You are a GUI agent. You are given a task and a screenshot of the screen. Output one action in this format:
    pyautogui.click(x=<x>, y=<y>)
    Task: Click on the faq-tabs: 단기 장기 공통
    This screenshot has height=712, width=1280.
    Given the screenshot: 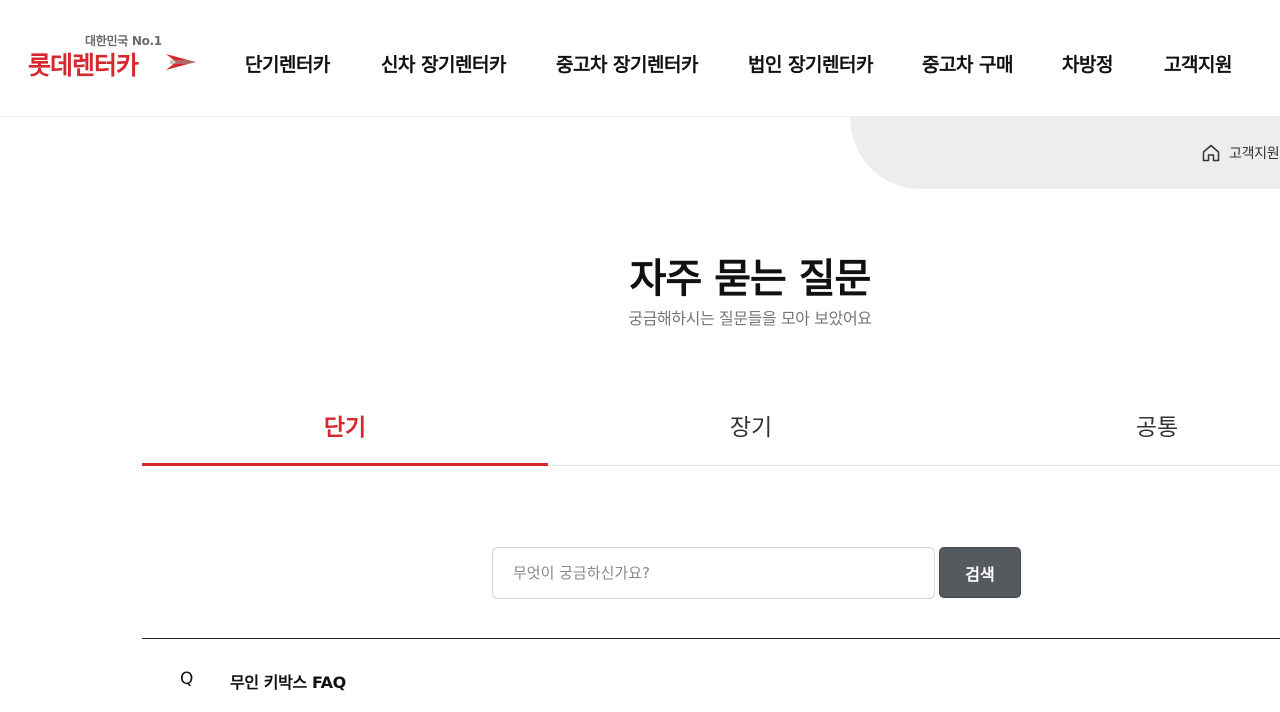 What is the action you would take?
    pyautogui.click(x=711, y=433)
    